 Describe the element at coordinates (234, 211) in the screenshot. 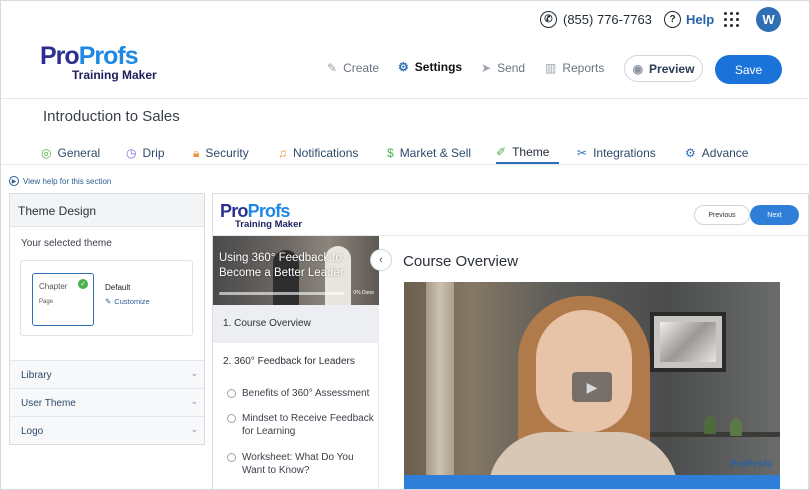

I see `preview-logo-pro: Pro` at that location.